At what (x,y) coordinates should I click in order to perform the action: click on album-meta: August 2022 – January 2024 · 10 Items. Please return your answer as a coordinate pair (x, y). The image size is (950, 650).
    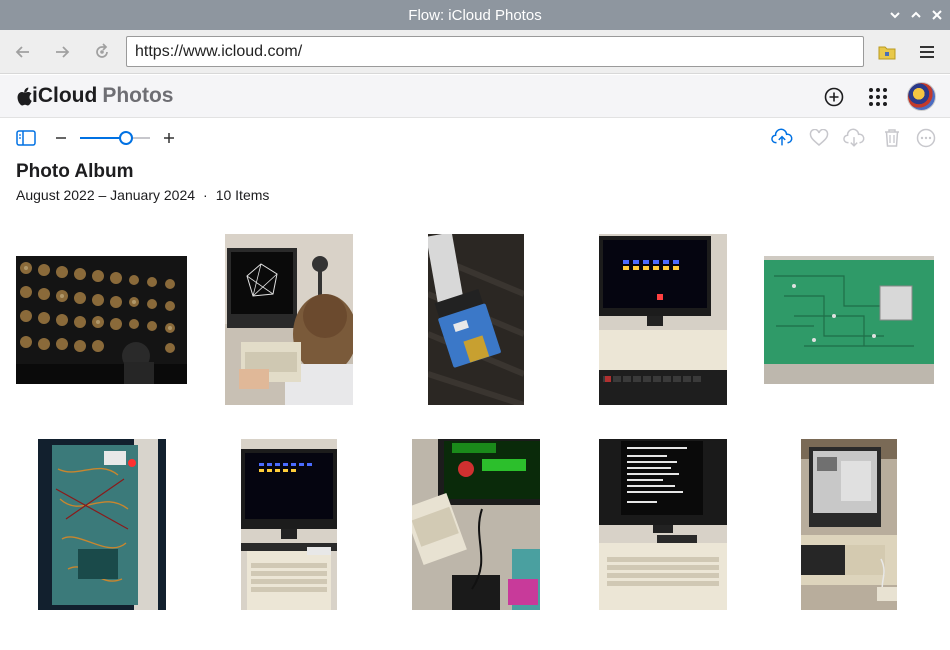
    Looking at the image, I should click on (142, 195).